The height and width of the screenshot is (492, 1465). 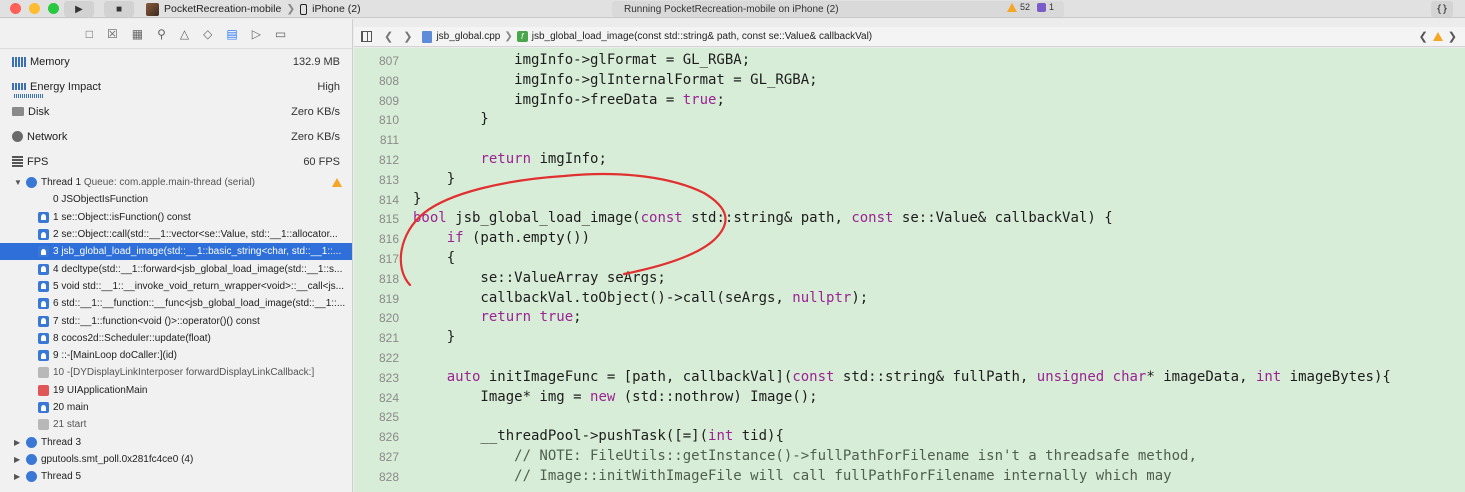 What do you see at coordinates (388, 239) in the screenshot?
I see `line-number: 816` at bounding box center [388, 239].